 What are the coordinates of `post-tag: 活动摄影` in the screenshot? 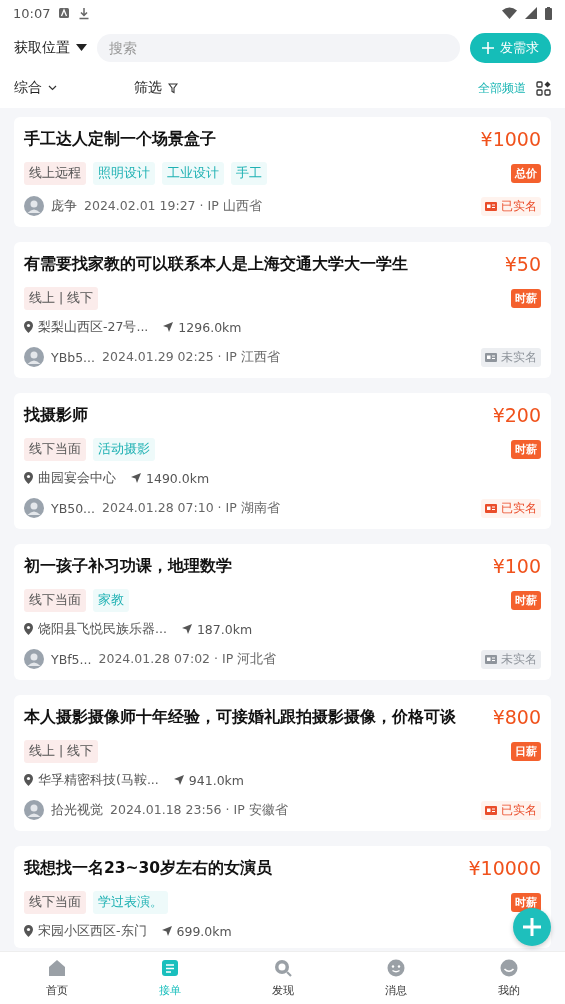 It's located at (124, 449).